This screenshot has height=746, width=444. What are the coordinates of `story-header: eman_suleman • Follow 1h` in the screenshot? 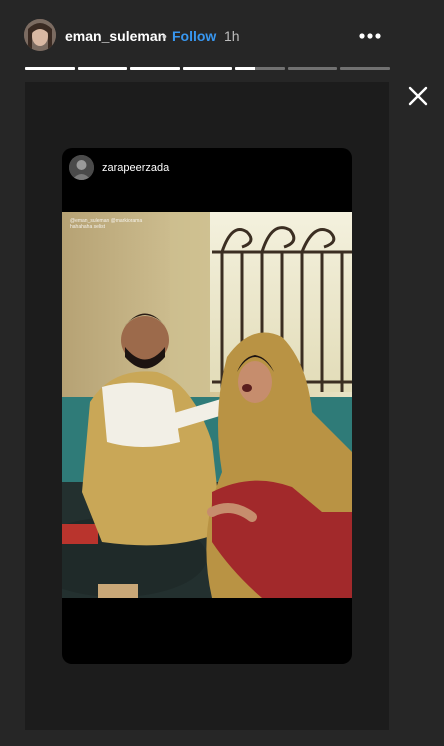 It's located at (222, 35).